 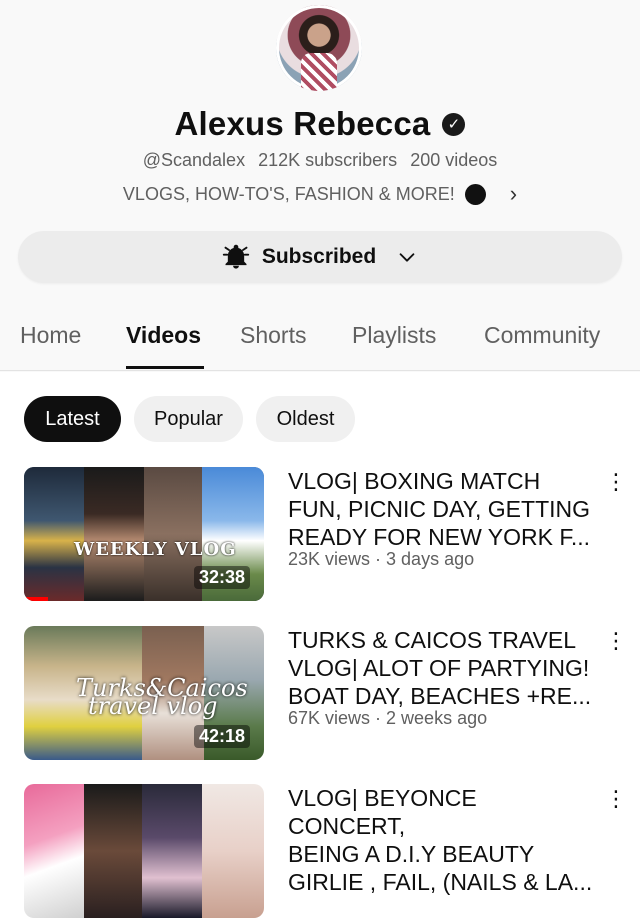 What do you see at coordinates (381, 559) in the screenshot?
I see `video-meta: 23K views · 3 days ago` at bounding box center [381, 559].